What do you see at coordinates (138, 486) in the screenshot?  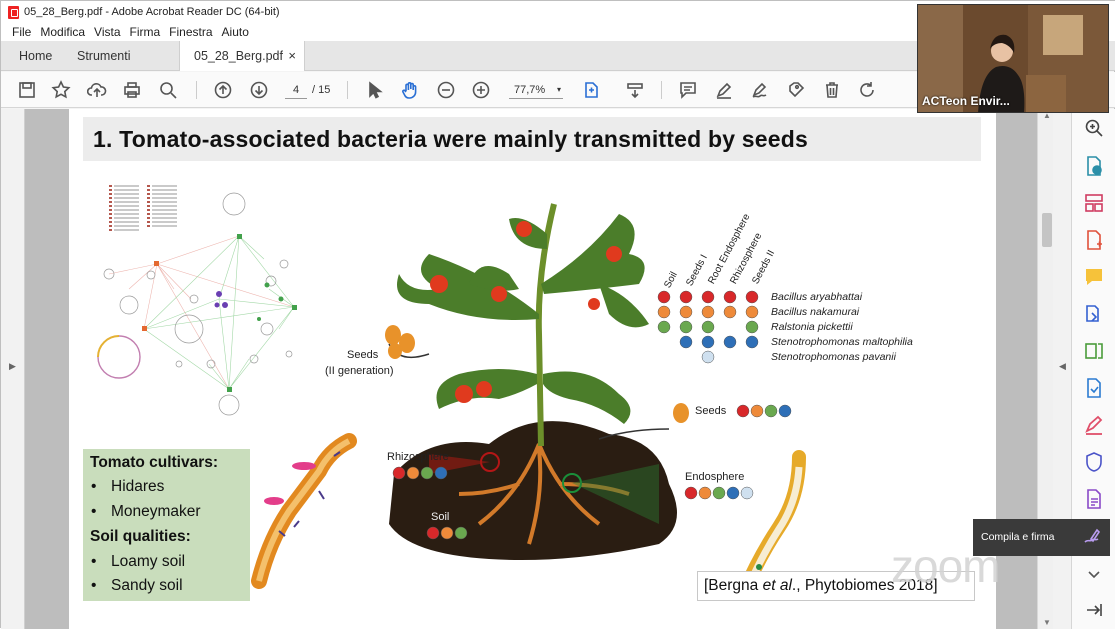 I see `cultivar-hidares: Hidares` at bounding box center [138, 486].